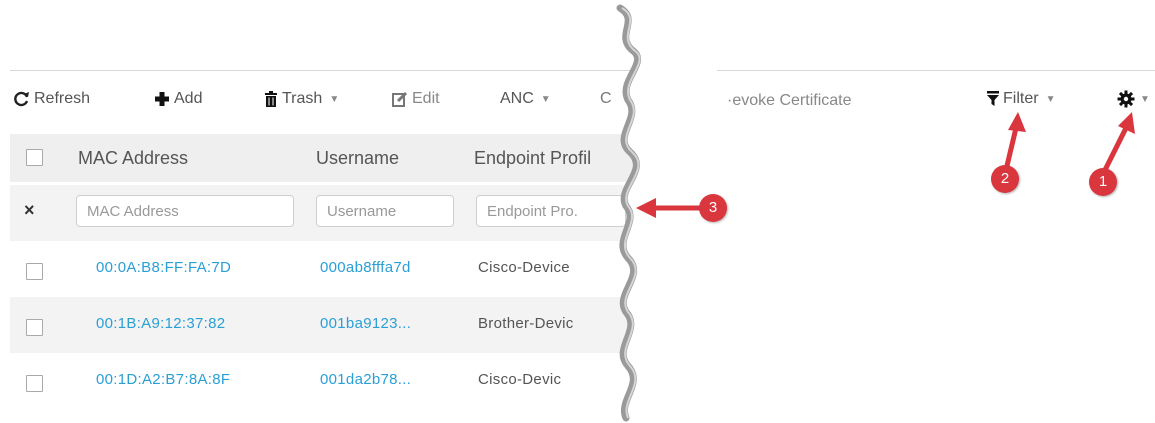  What do you see at coordinates (1118, 143) in the screenshot?
I see `callout-1-arrow` at bounding box center [1118, 143].